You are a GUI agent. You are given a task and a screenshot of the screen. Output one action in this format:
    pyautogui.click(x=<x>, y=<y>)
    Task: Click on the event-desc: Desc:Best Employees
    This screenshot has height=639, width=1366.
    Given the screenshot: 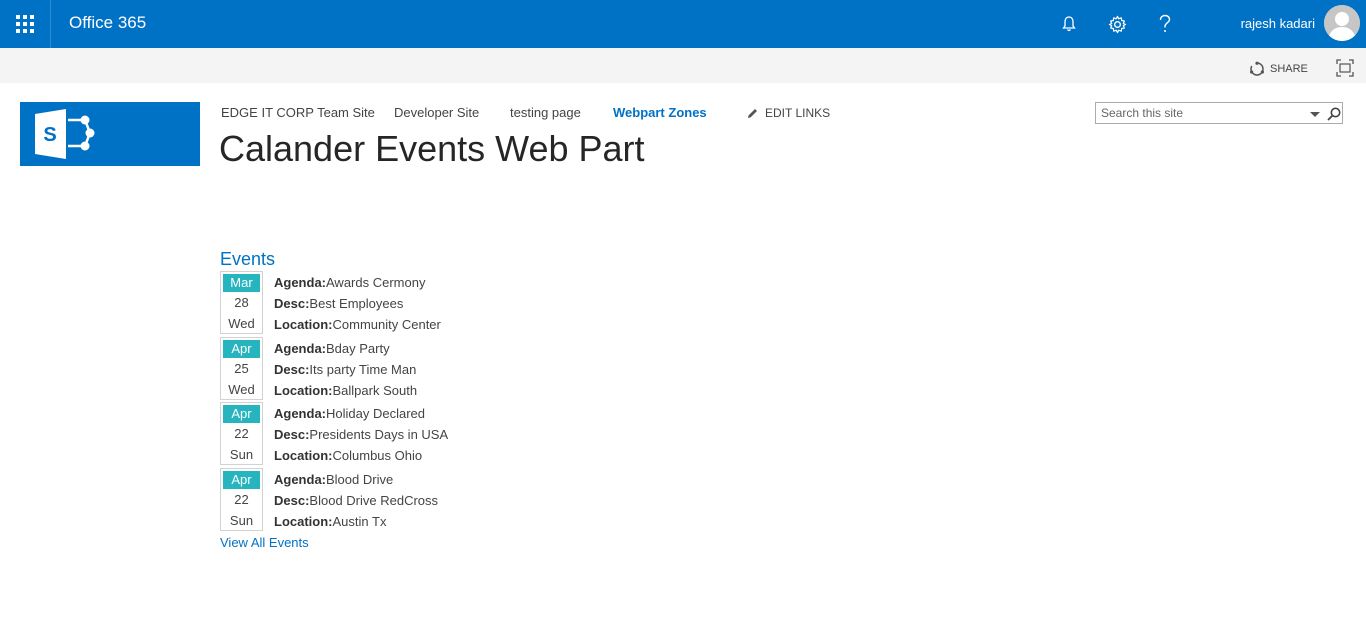 What is the action you would take?
    pyautogui.click(x=338, y=304)
    